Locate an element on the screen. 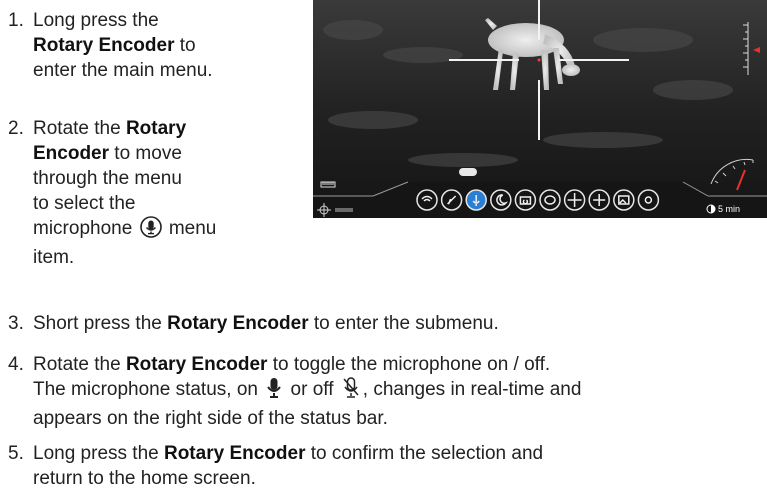 The height and width of the screenshot is (504, 767). microphone-off-icon is located at coordinates (351, 391).